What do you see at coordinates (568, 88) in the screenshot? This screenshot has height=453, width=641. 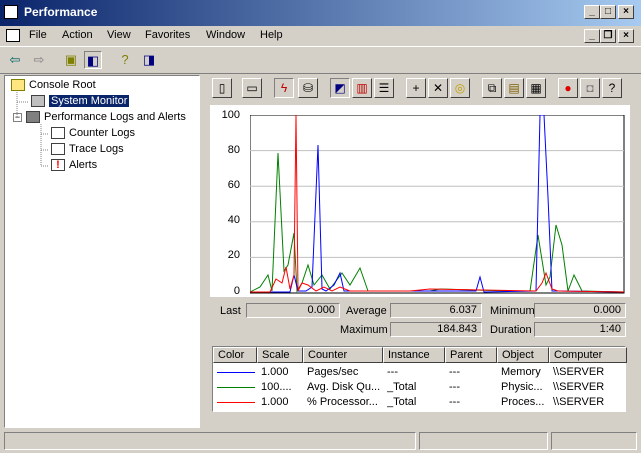 I see `freeze-display-icon: ●` at bounding box center [568, 88].